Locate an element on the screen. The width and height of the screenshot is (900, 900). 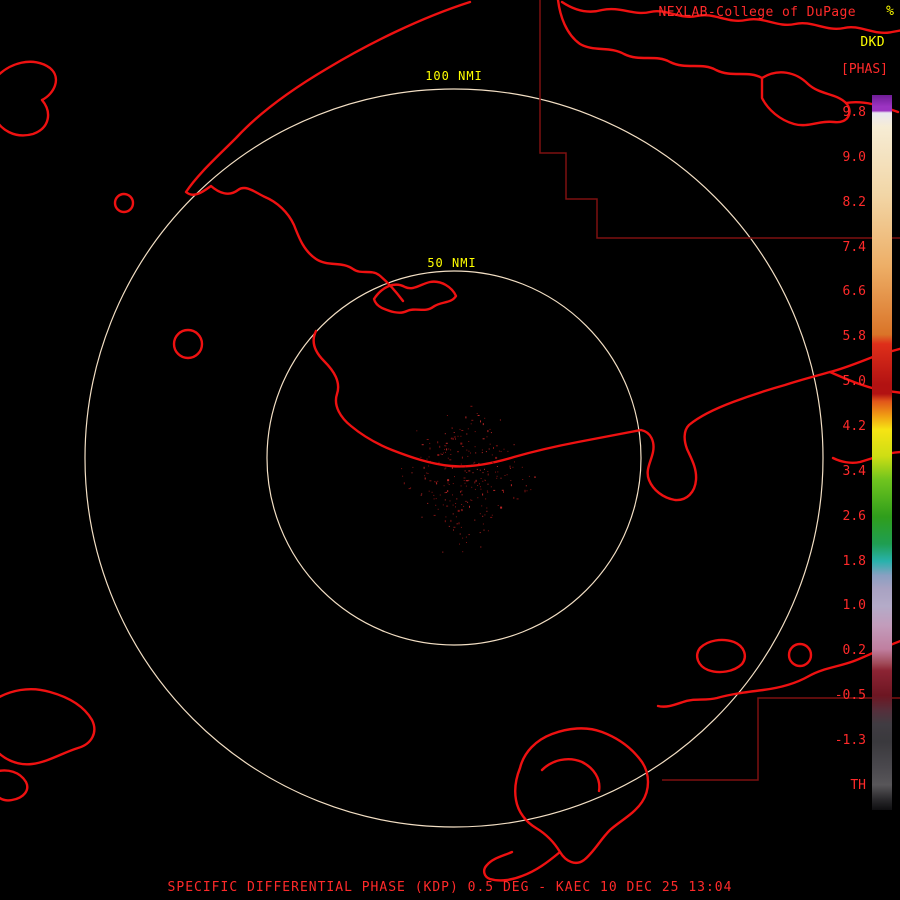
coastline-islet-bottomleft is located at coordinates (14, 785).